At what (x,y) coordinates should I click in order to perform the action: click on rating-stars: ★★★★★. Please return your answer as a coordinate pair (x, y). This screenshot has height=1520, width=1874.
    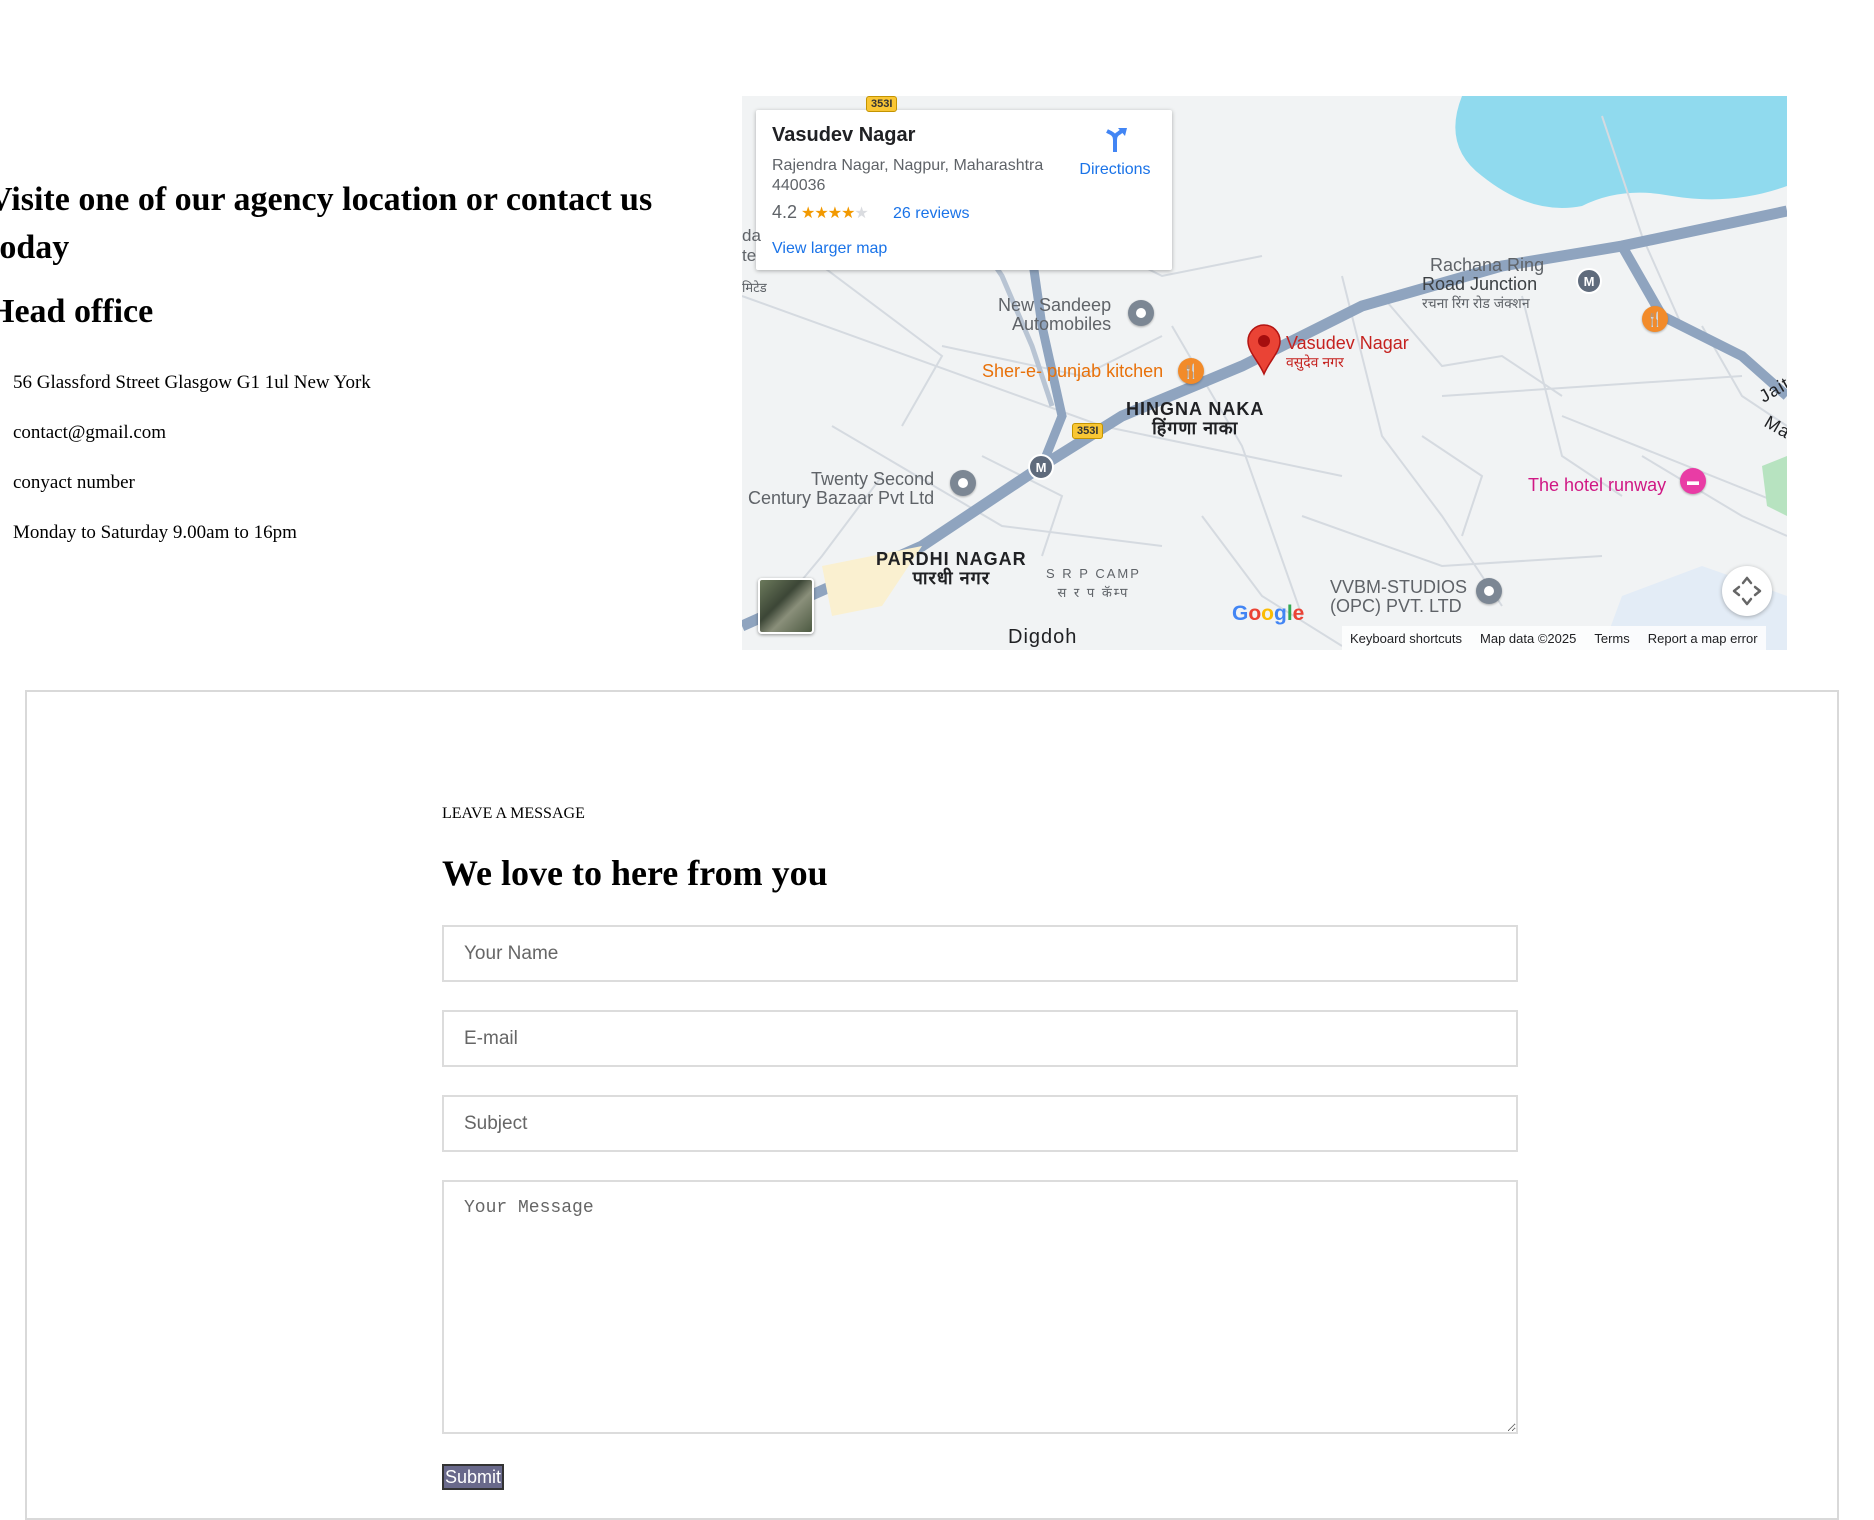
    Looking at the image, I should click on (835, 213).